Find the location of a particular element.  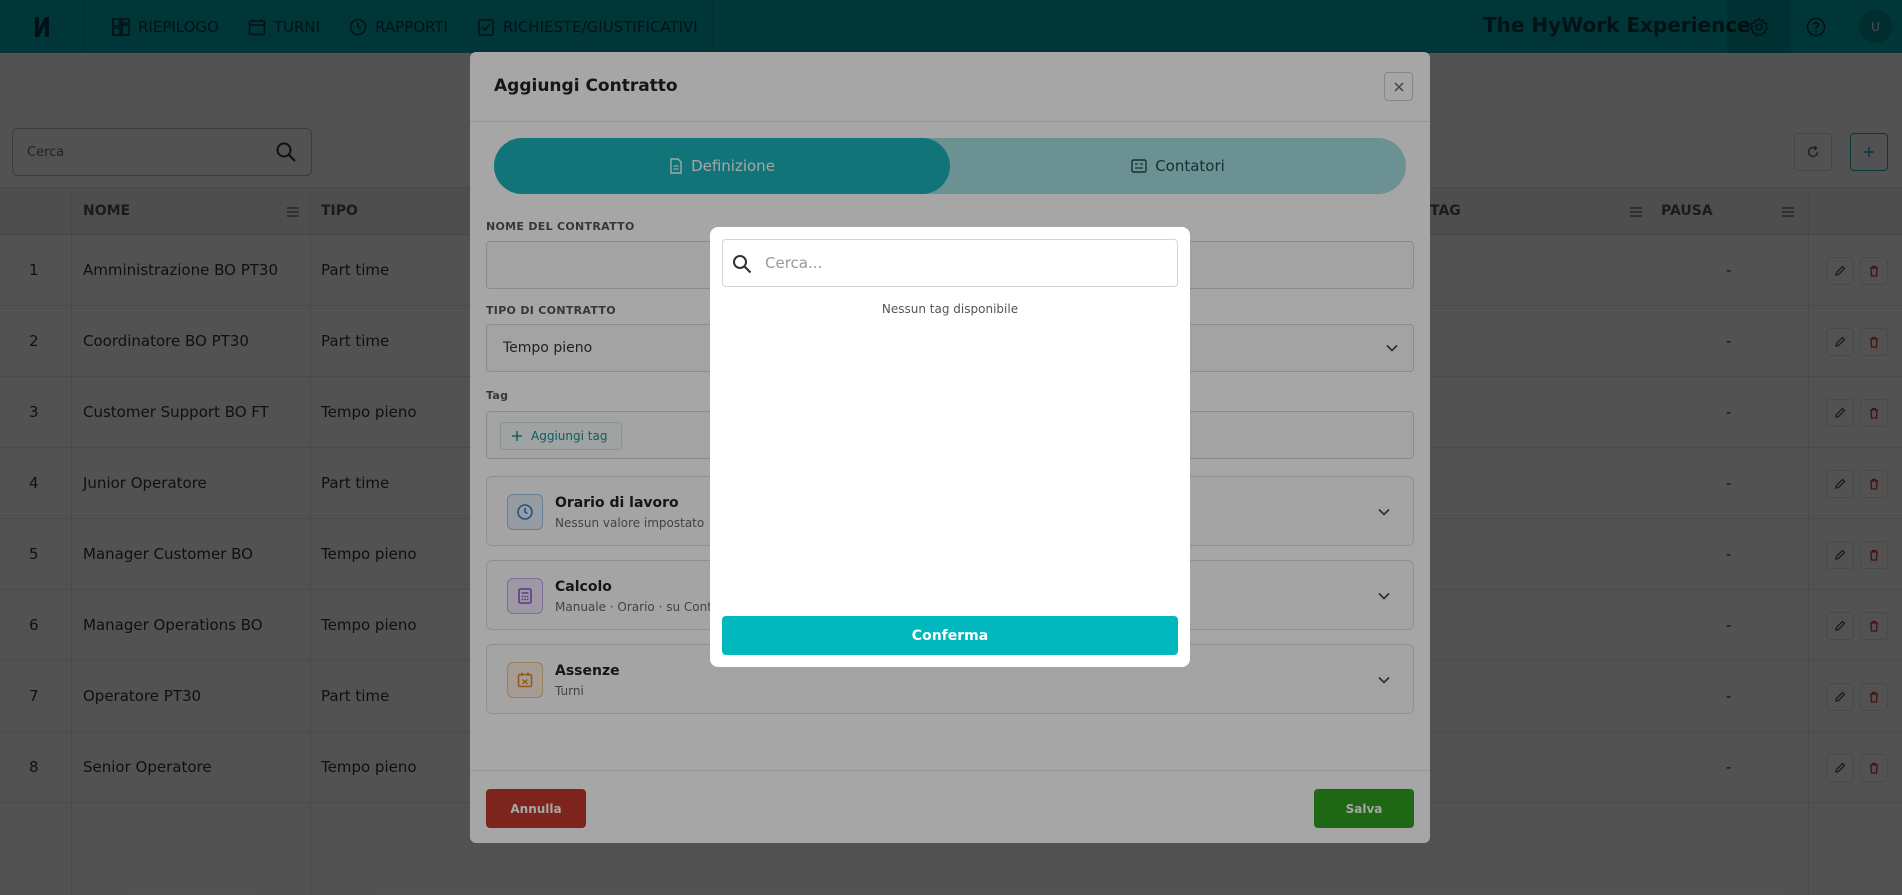

tag-search-field is located at coordinates (950, 263).